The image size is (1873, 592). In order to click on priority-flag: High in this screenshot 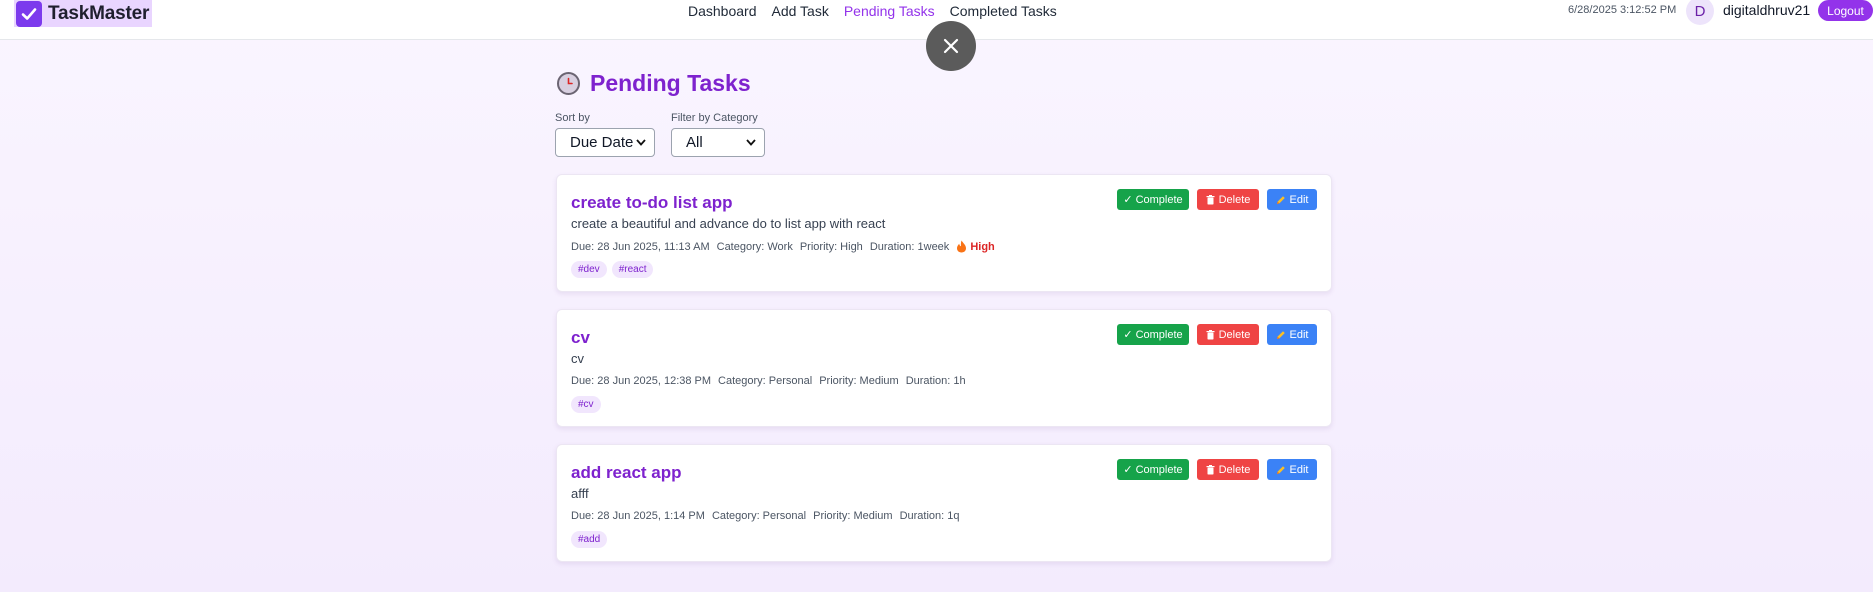, I will do `click(975, 246)`.